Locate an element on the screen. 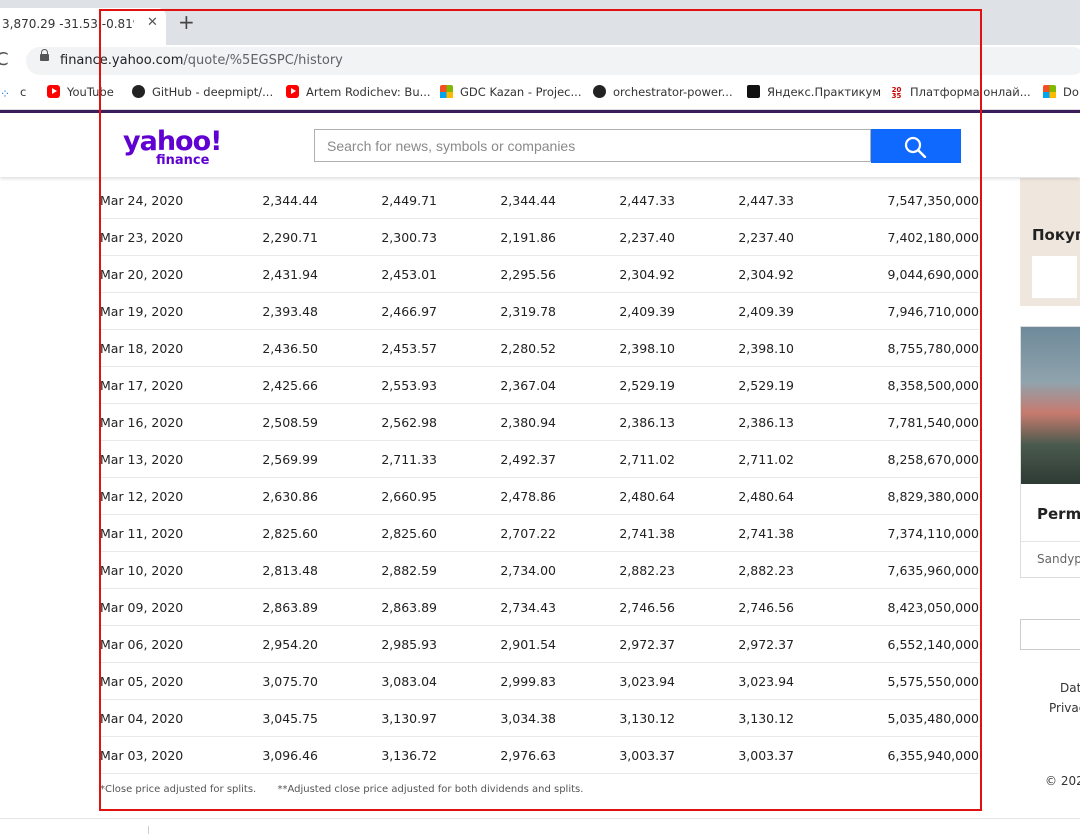 This screenshot has width=1080, height=834. volume-cell: 5,575,550,000 is located at coordinates (933, 681).